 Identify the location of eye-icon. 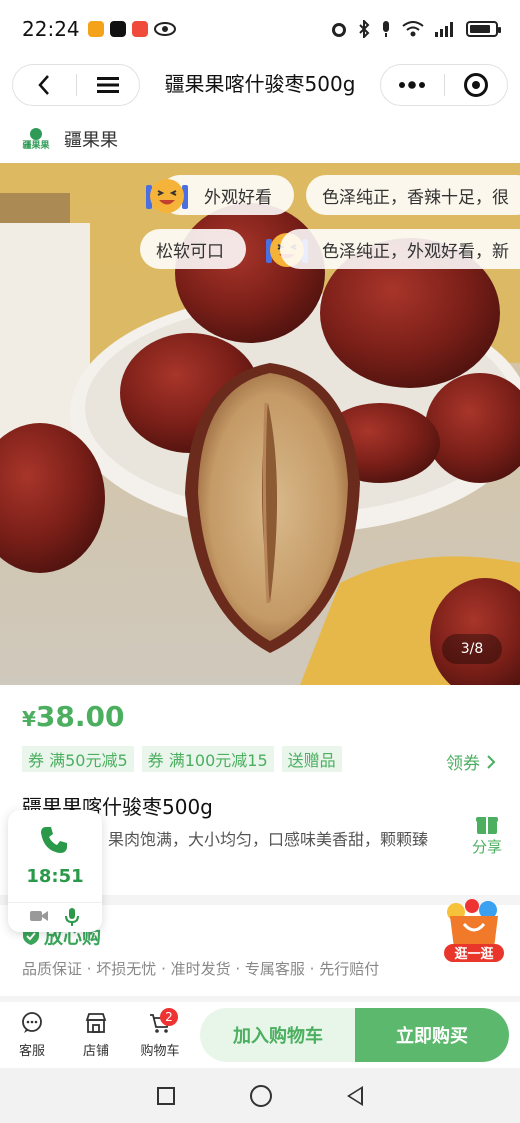
(164, 29).